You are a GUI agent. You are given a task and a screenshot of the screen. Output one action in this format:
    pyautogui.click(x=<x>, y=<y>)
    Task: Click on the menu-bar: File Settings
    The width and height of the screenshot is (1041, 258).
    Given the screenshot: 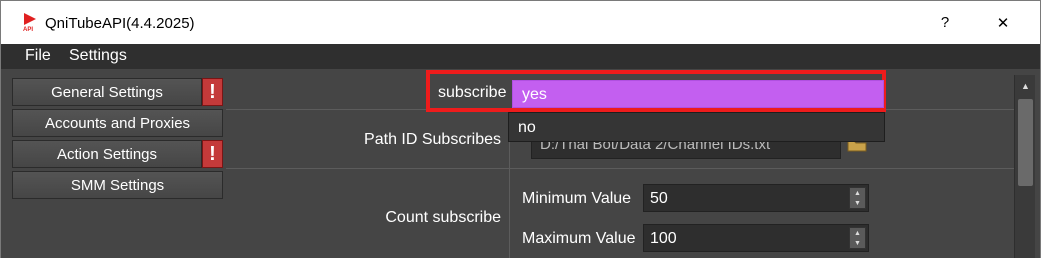 What is the action you would take?
    pyautogui.click(x=520, y=56)
    